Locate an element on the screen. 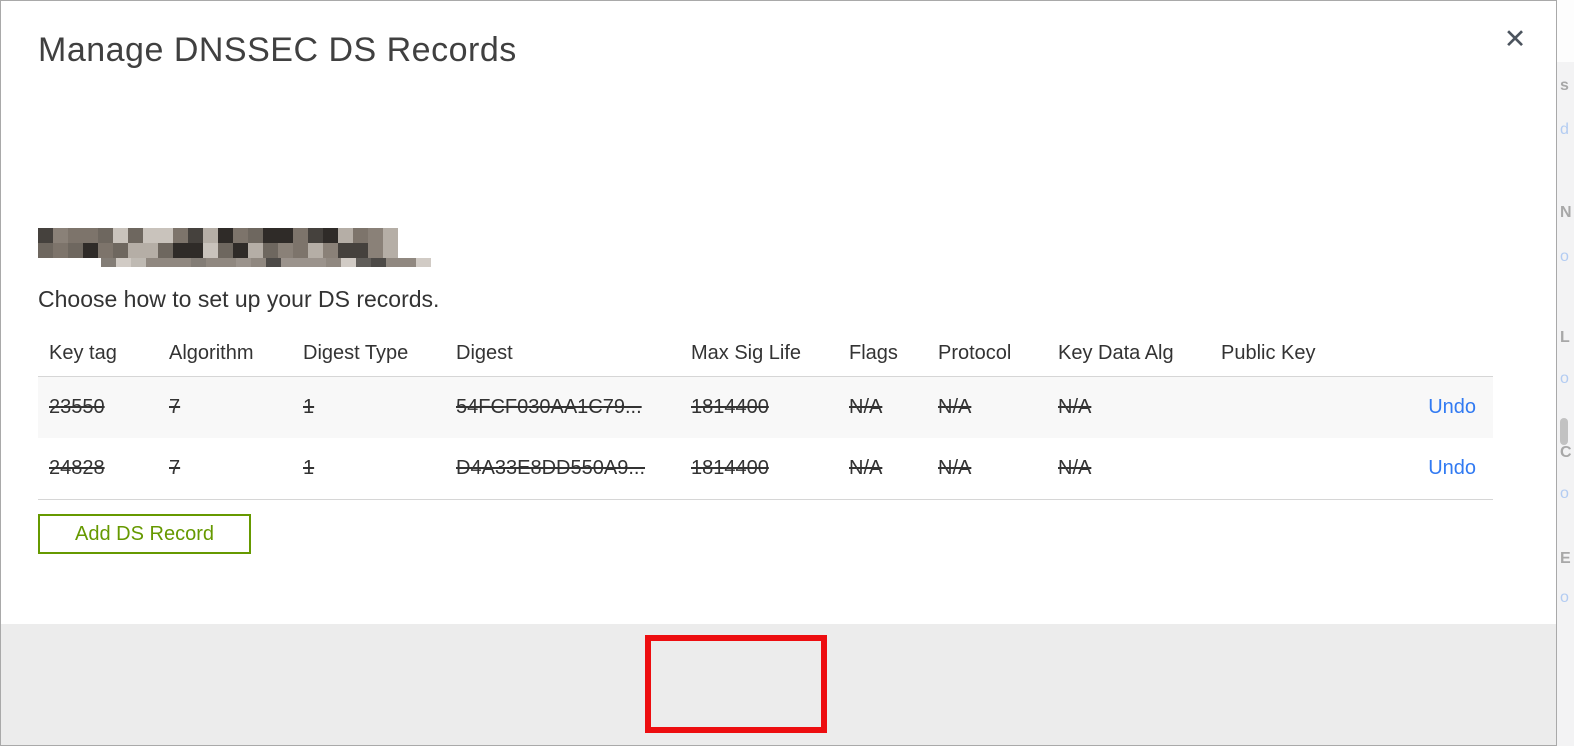 The height and width of the screenshot is (746, 1574). col-header-digest-type: Digest Type is located at coordinates (356, 353).